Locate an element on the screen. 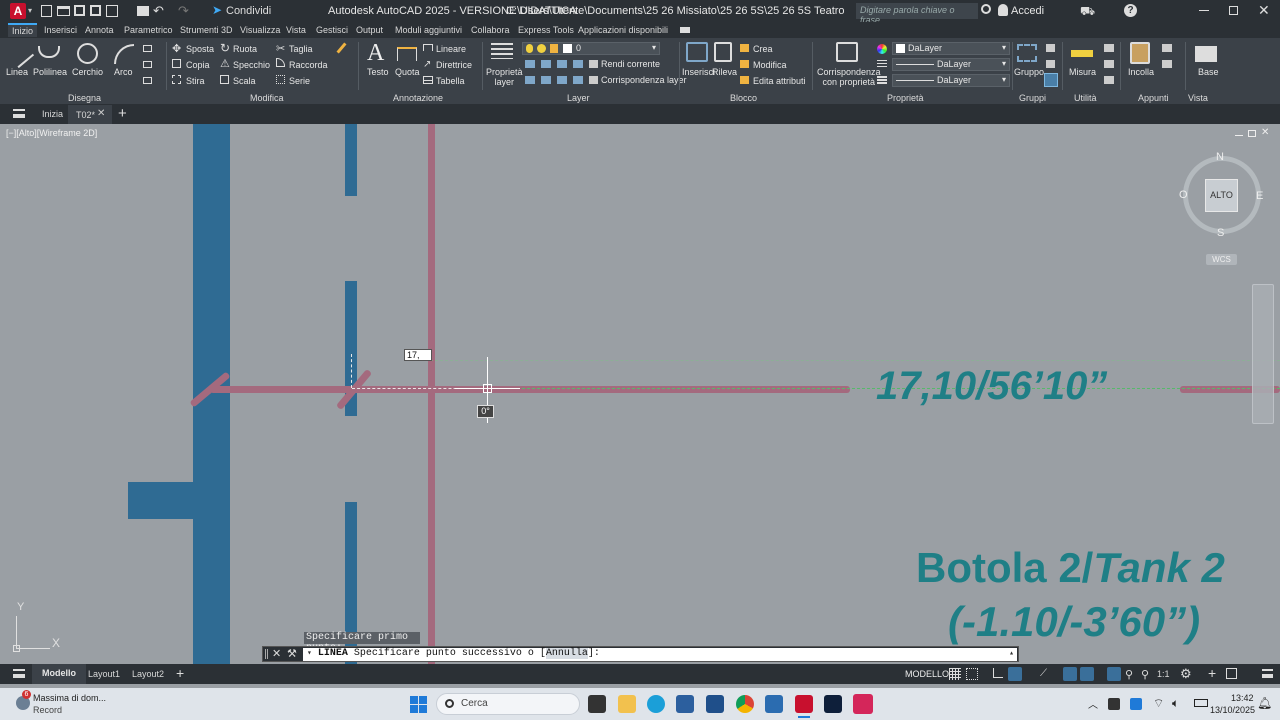  tab-express-tools: Express Tools is located at coordinates (546, 30).